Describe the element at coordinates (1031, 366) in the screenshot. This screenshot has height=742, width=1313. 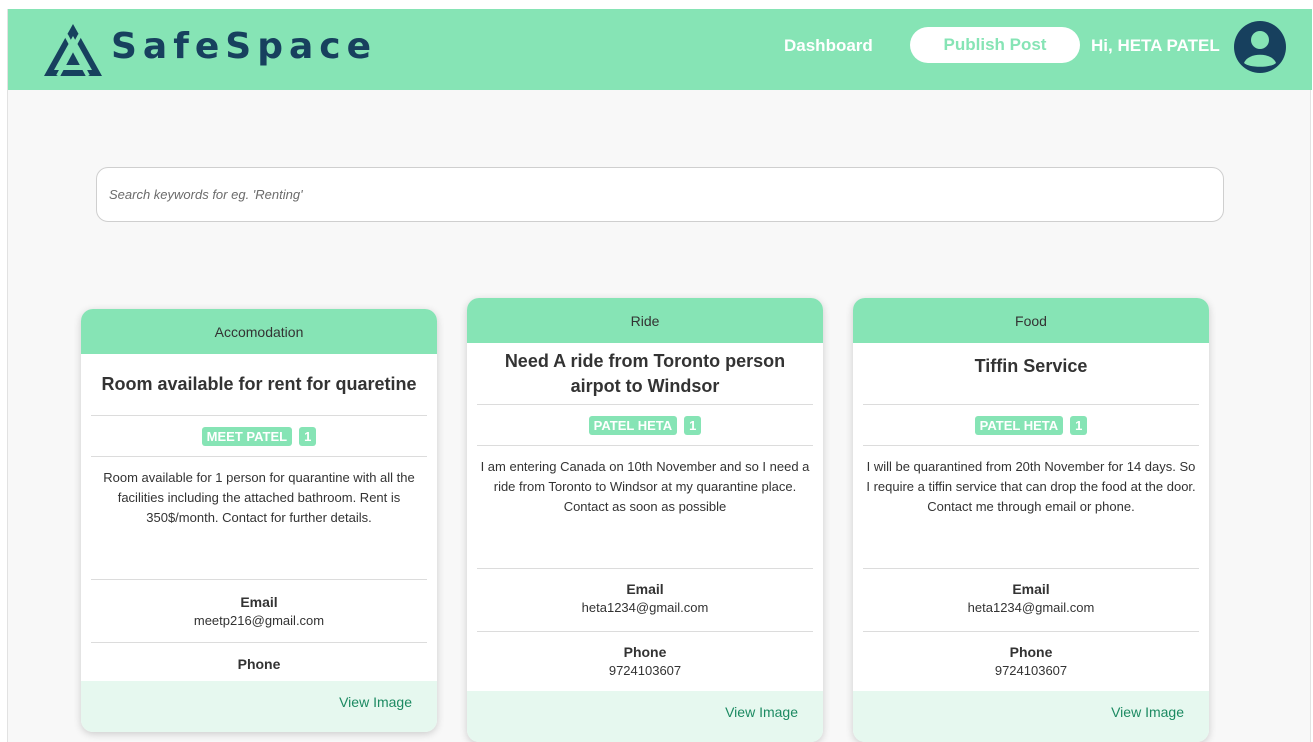
I see `card-title: Tiffin Service` at that location.